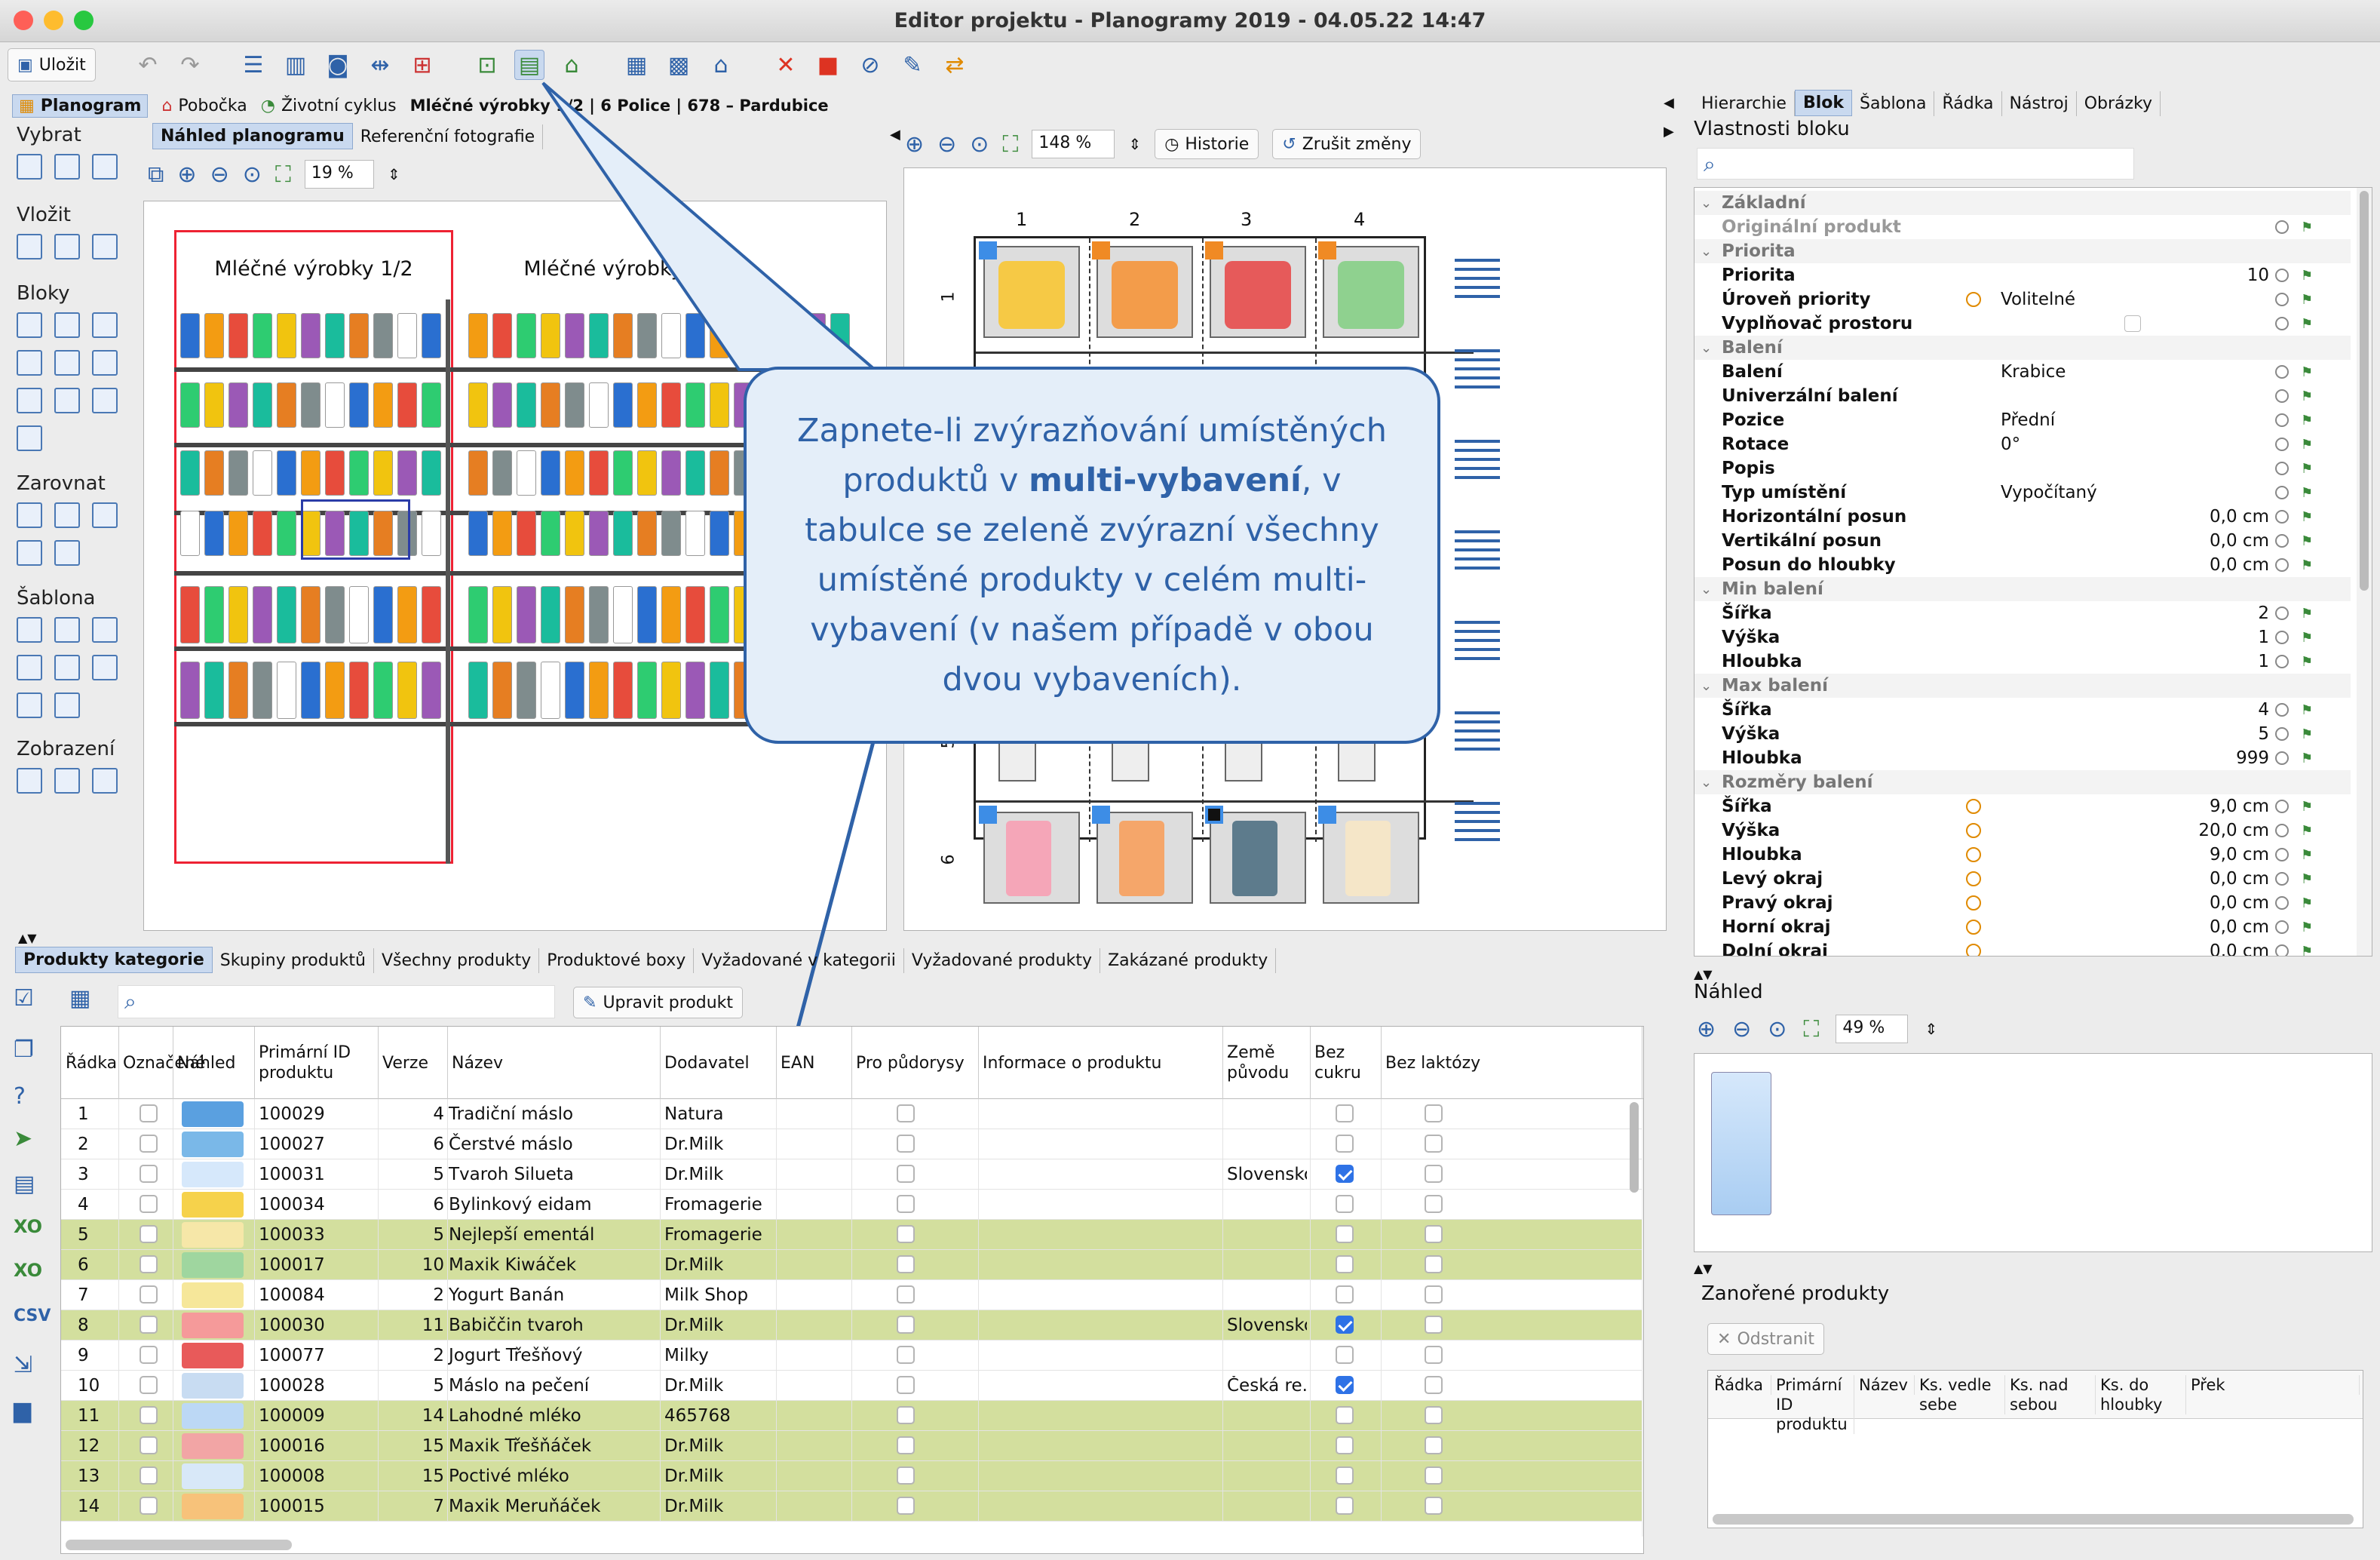 The width and height of the screenshot is (2380, 1560). I want to click on display-text-icon, so click(29, 781).